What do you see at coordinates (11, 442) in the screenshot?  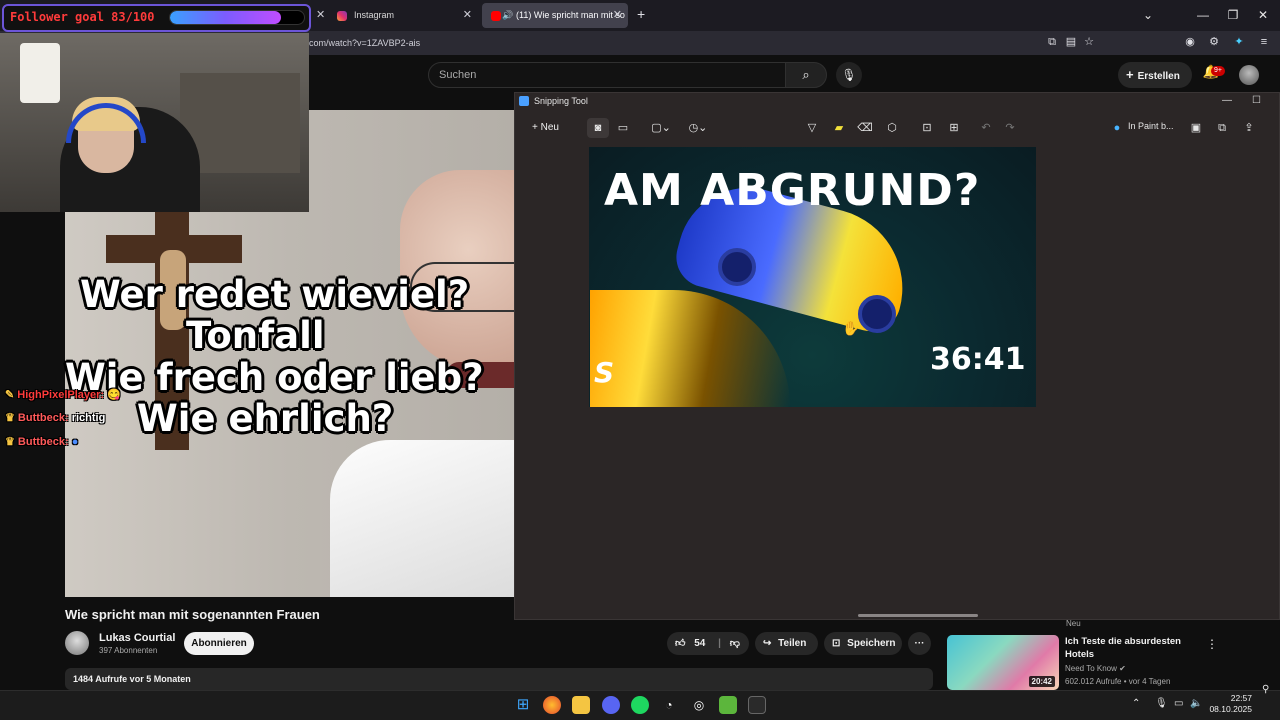 I see `crown-icon: ♛` at bounding box center [11, 442].